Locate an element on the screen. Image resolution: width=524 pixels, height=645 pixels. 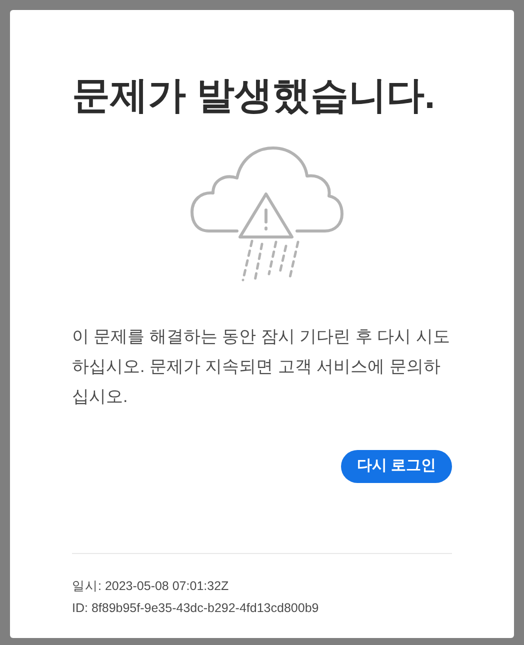
login-again-button: 다시 로그인 is located at coordinates (396, 466).